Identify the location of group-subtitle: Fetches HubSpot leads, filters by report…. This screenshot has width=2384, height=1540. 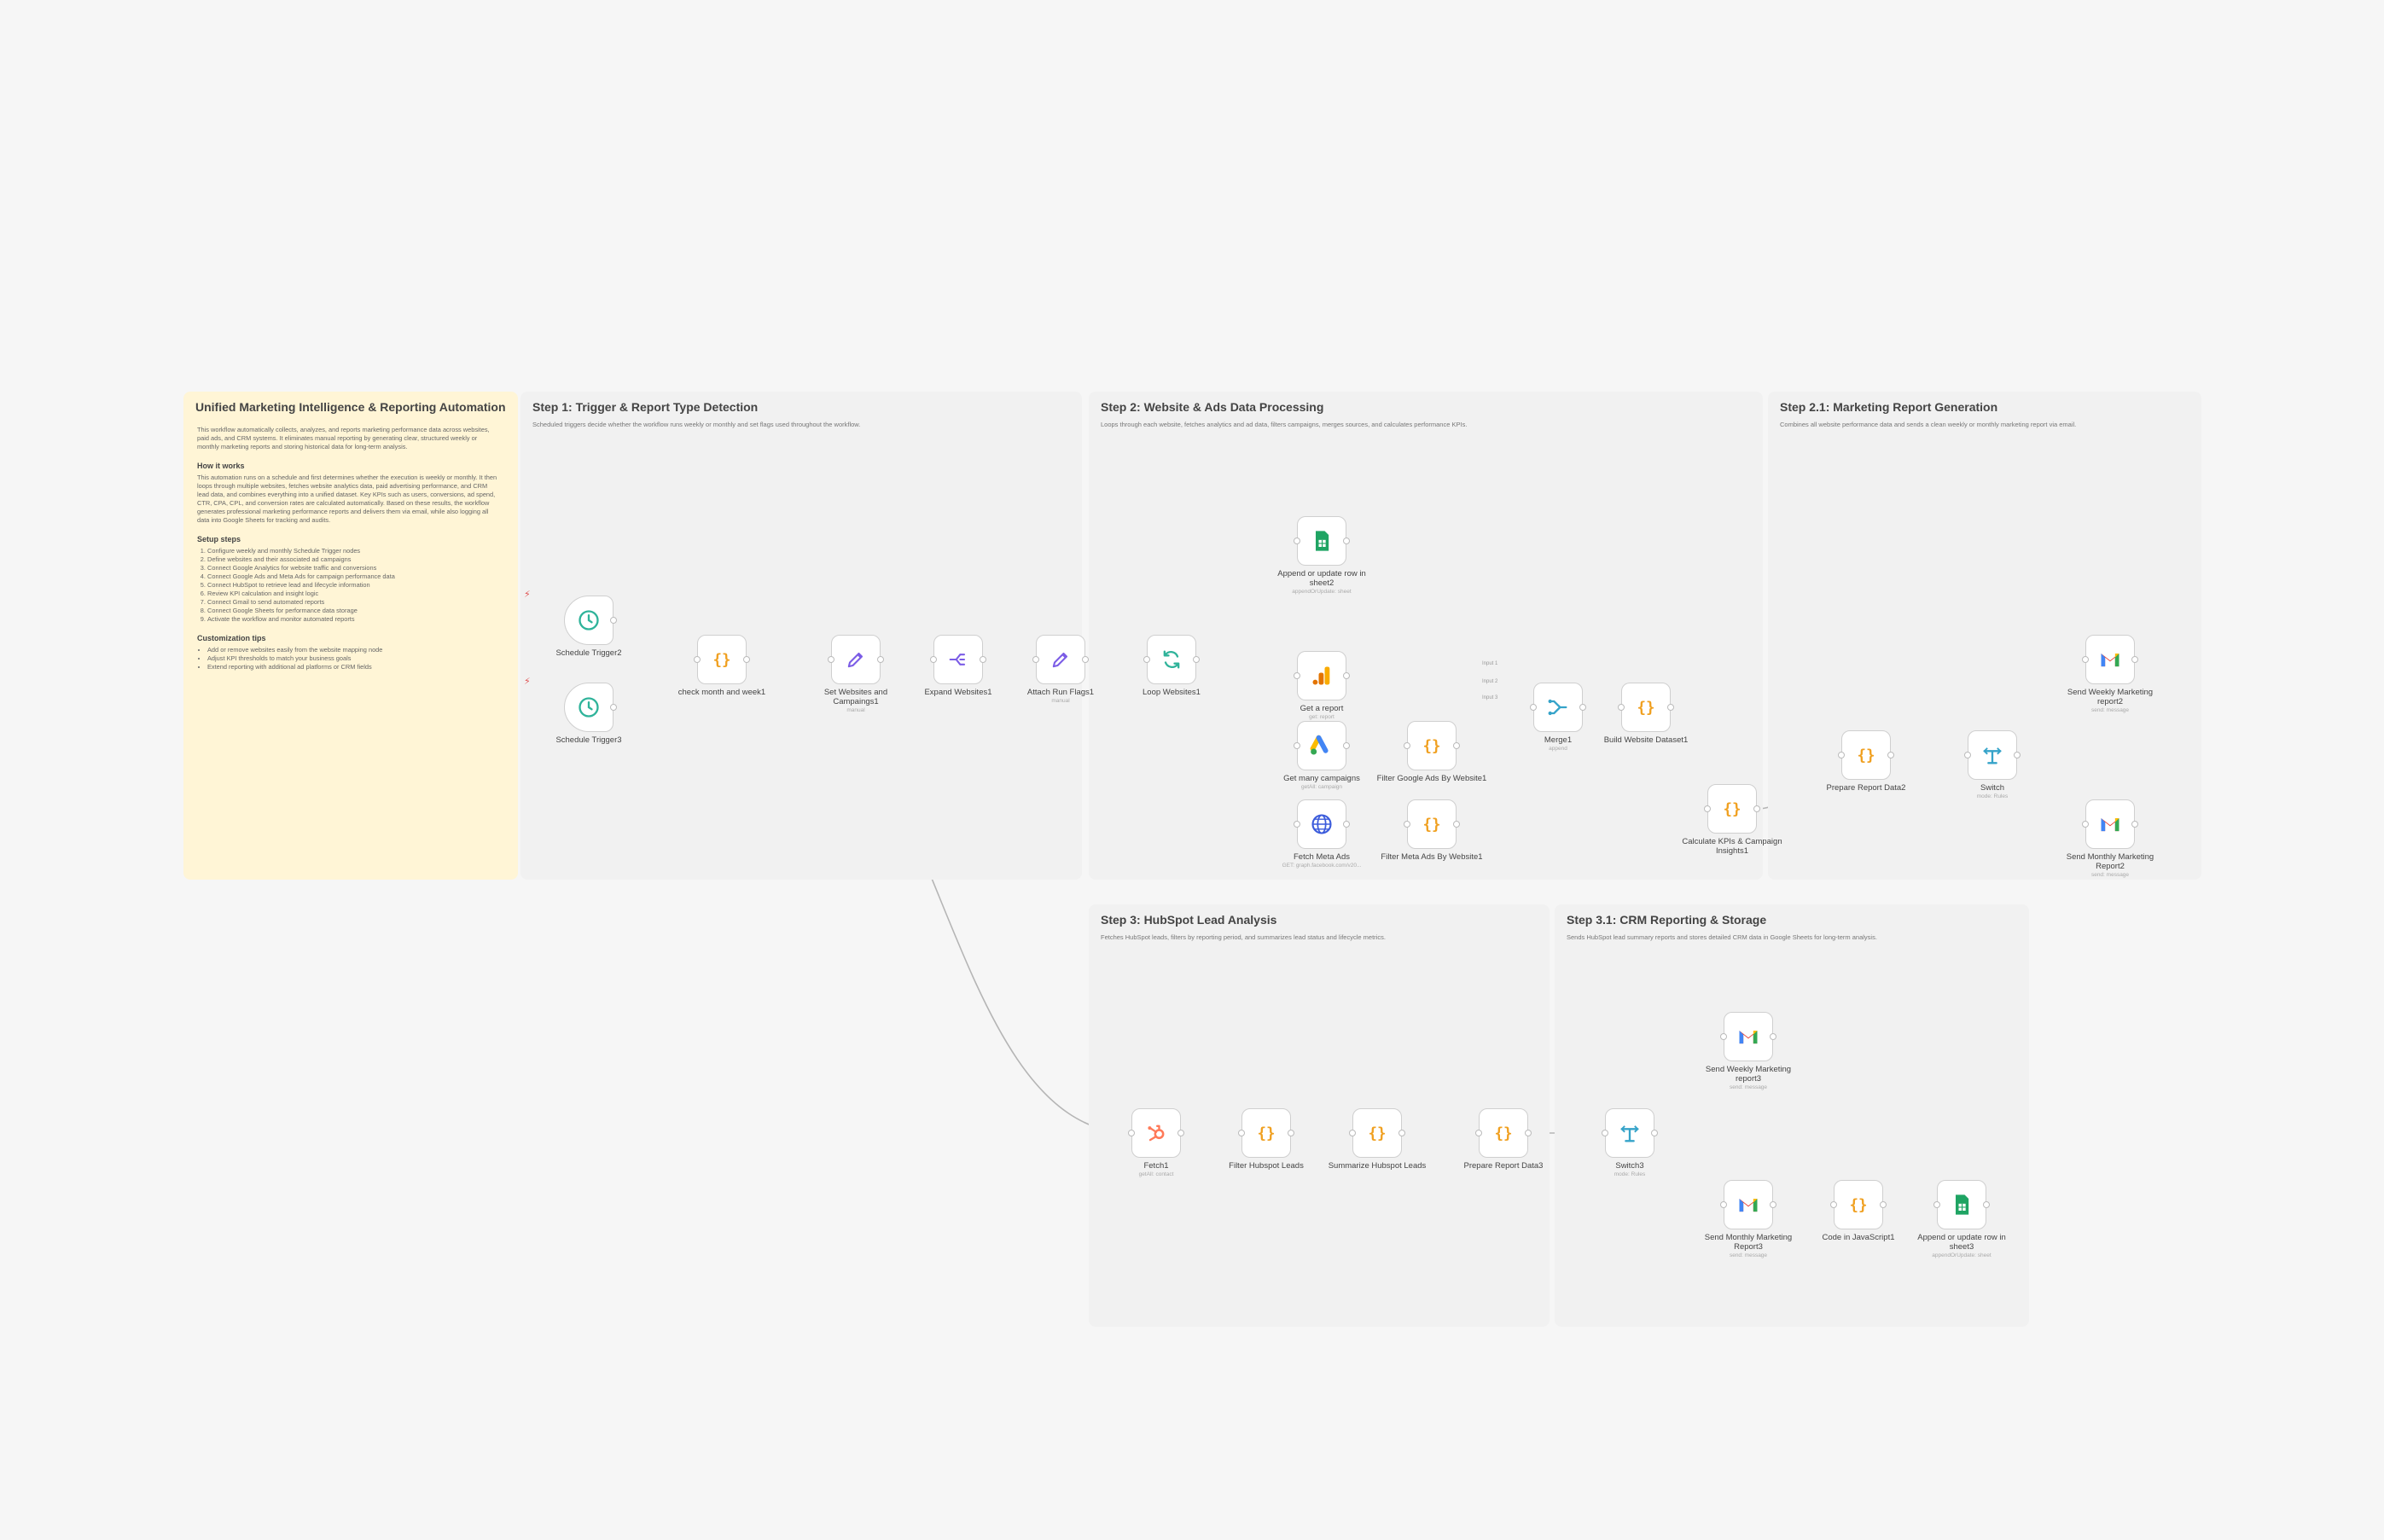
(1244, 937).